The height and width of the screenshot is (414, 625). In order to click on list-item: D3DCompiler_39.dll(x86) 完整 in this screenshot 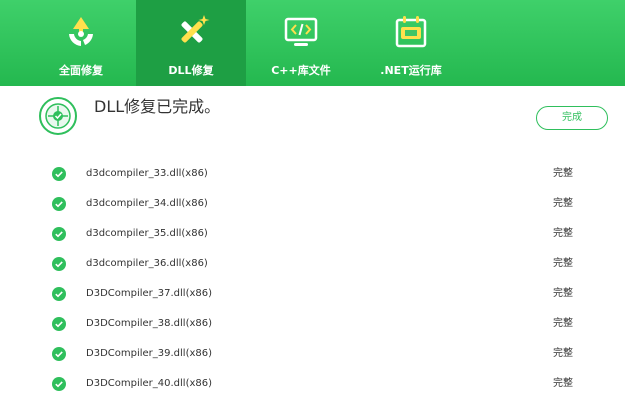, I will do `click(312, 355)`.